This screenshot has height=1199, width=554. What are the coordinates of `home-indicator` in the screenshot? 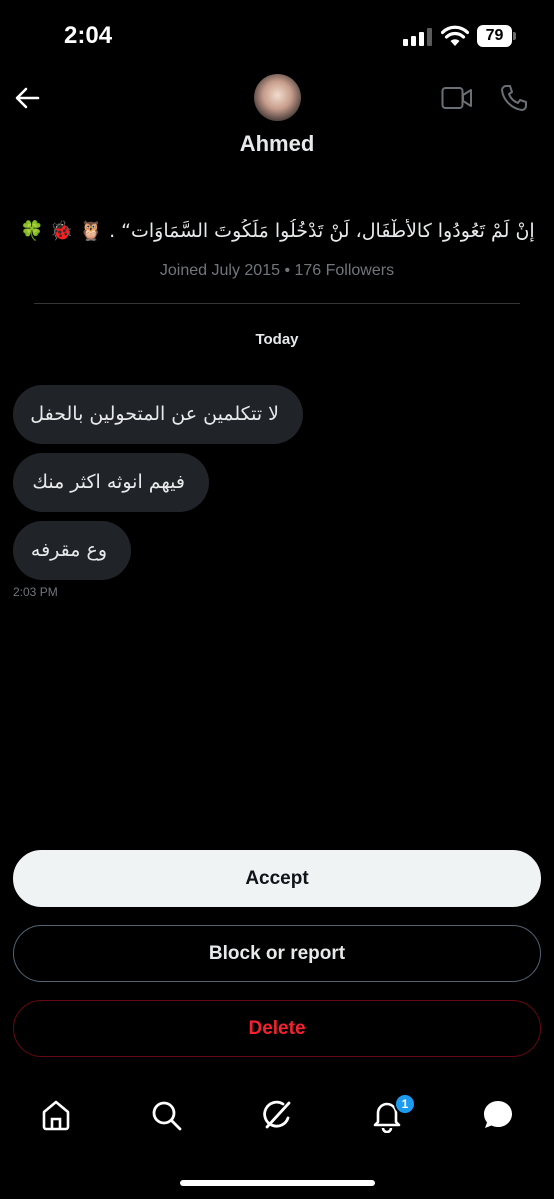 It's located at (277, 1183).